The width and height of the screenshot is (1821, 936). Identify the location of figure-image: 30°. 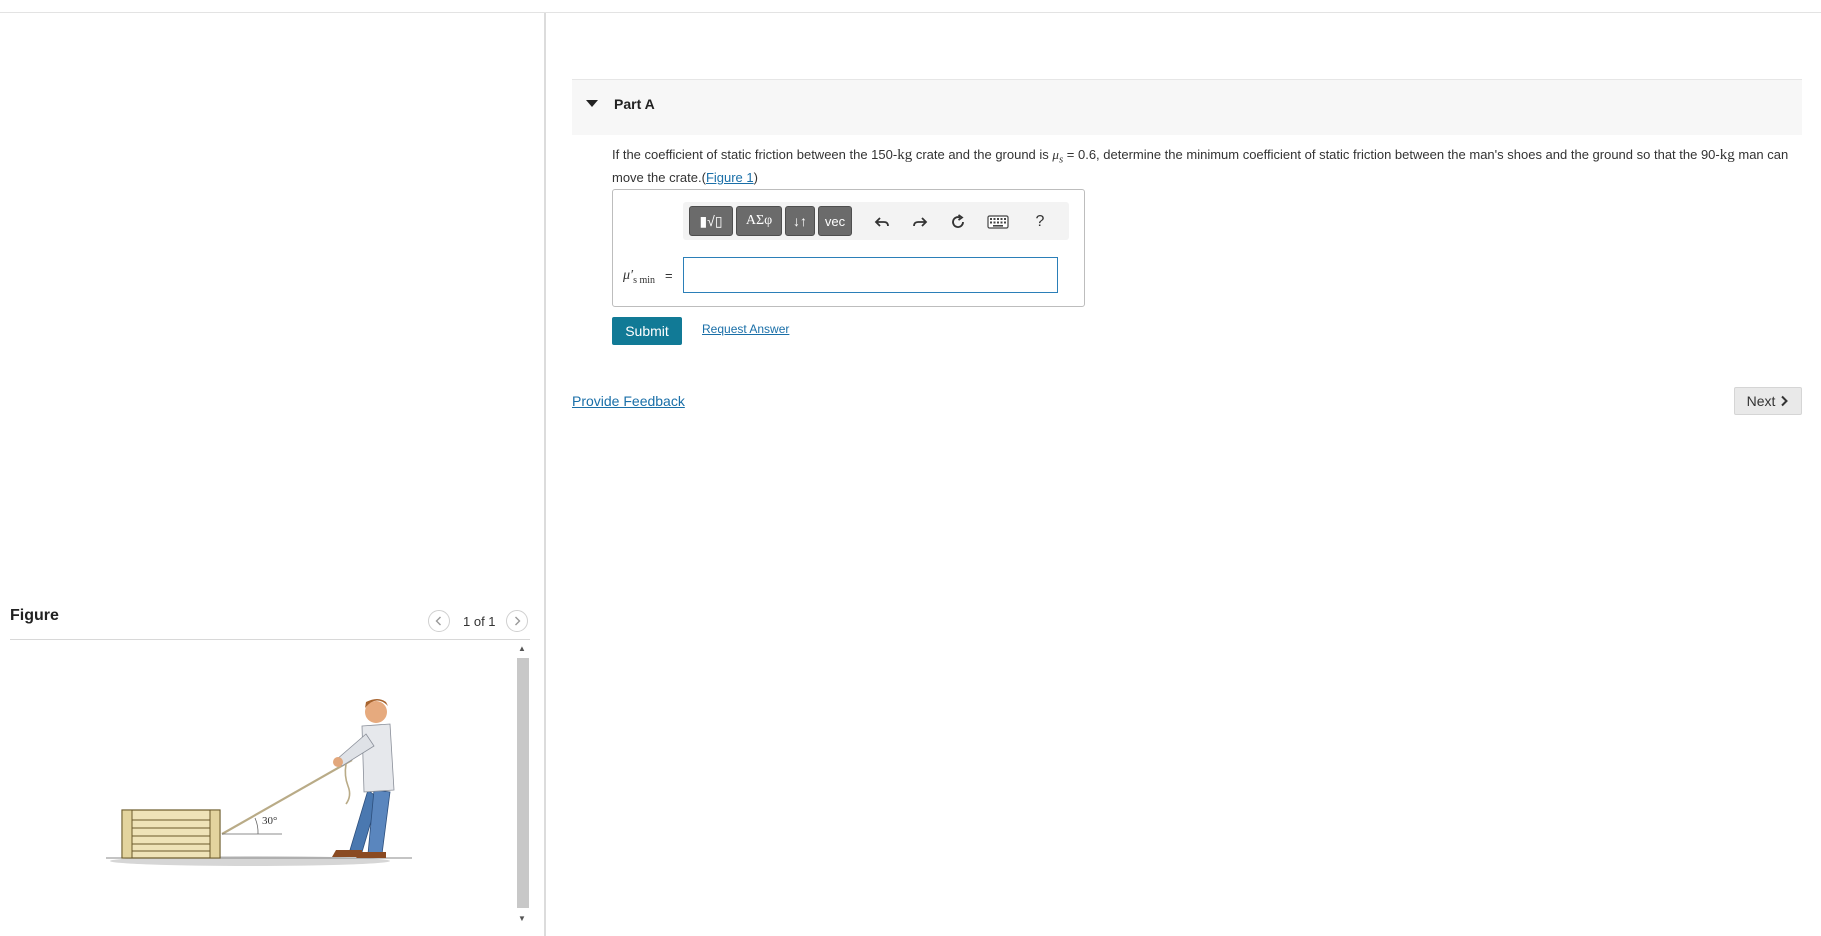
(259, 782).